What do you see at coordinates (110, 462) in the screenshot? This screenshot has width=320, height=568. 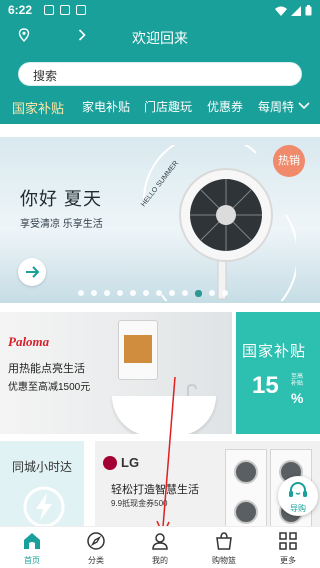 I see `lg-logo-mark` at bounding box center [110, 462].